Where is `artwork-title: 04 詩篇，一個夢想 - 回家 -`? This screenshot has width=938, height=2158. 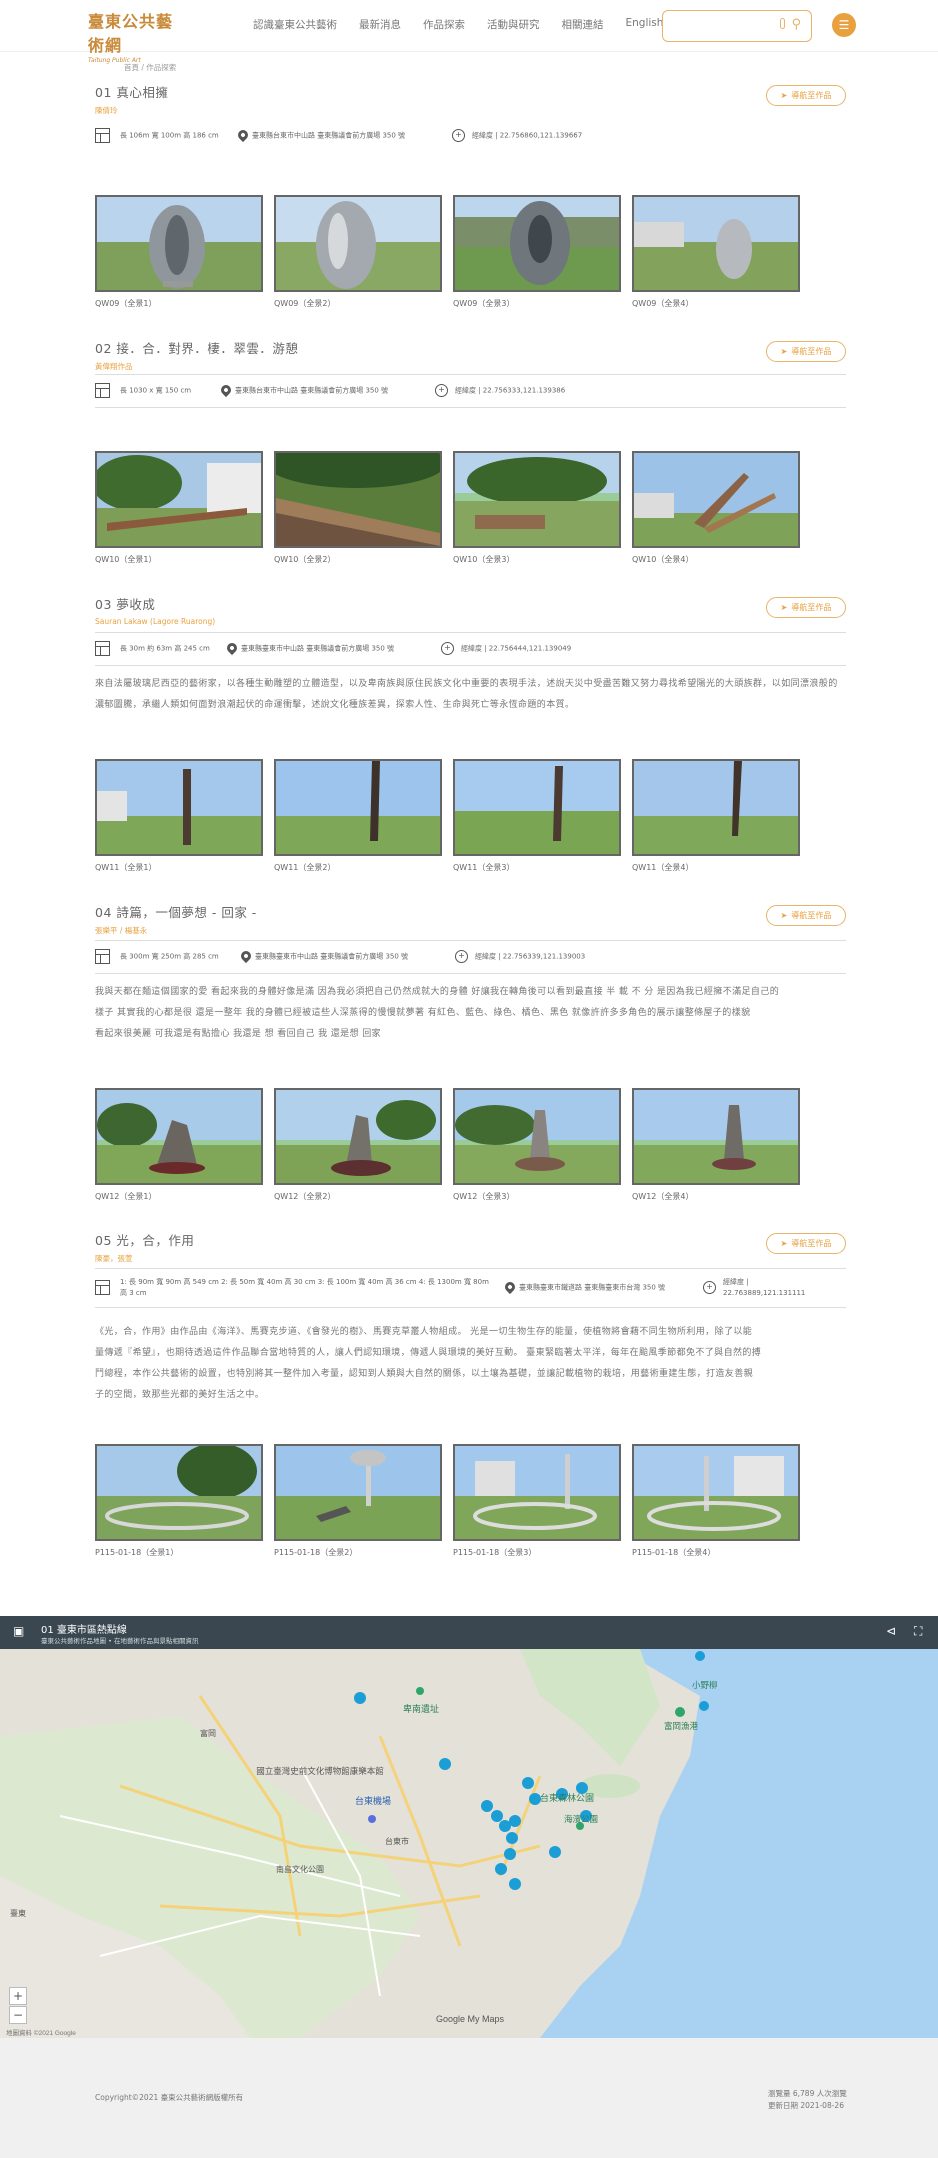 artwork-title: 04 詩篇，一個夢想 - 回家 - is located at coordinates (176, 912).